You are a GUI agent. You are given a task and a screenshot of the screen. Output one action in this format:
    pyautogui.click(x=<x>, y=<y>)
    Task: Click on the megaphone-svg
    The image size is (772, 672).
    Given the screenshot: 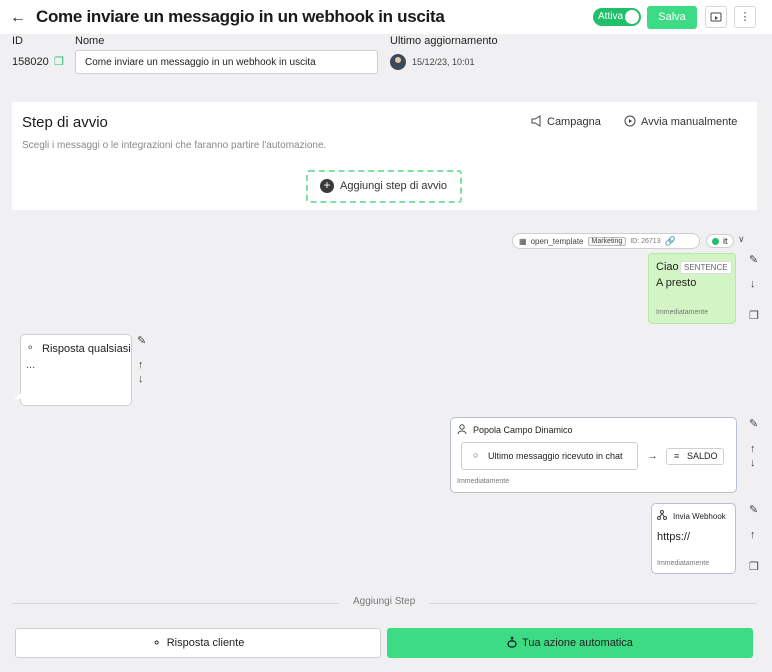 What is the action you would take?
    pyautogui.click(x=536, y=121)
    